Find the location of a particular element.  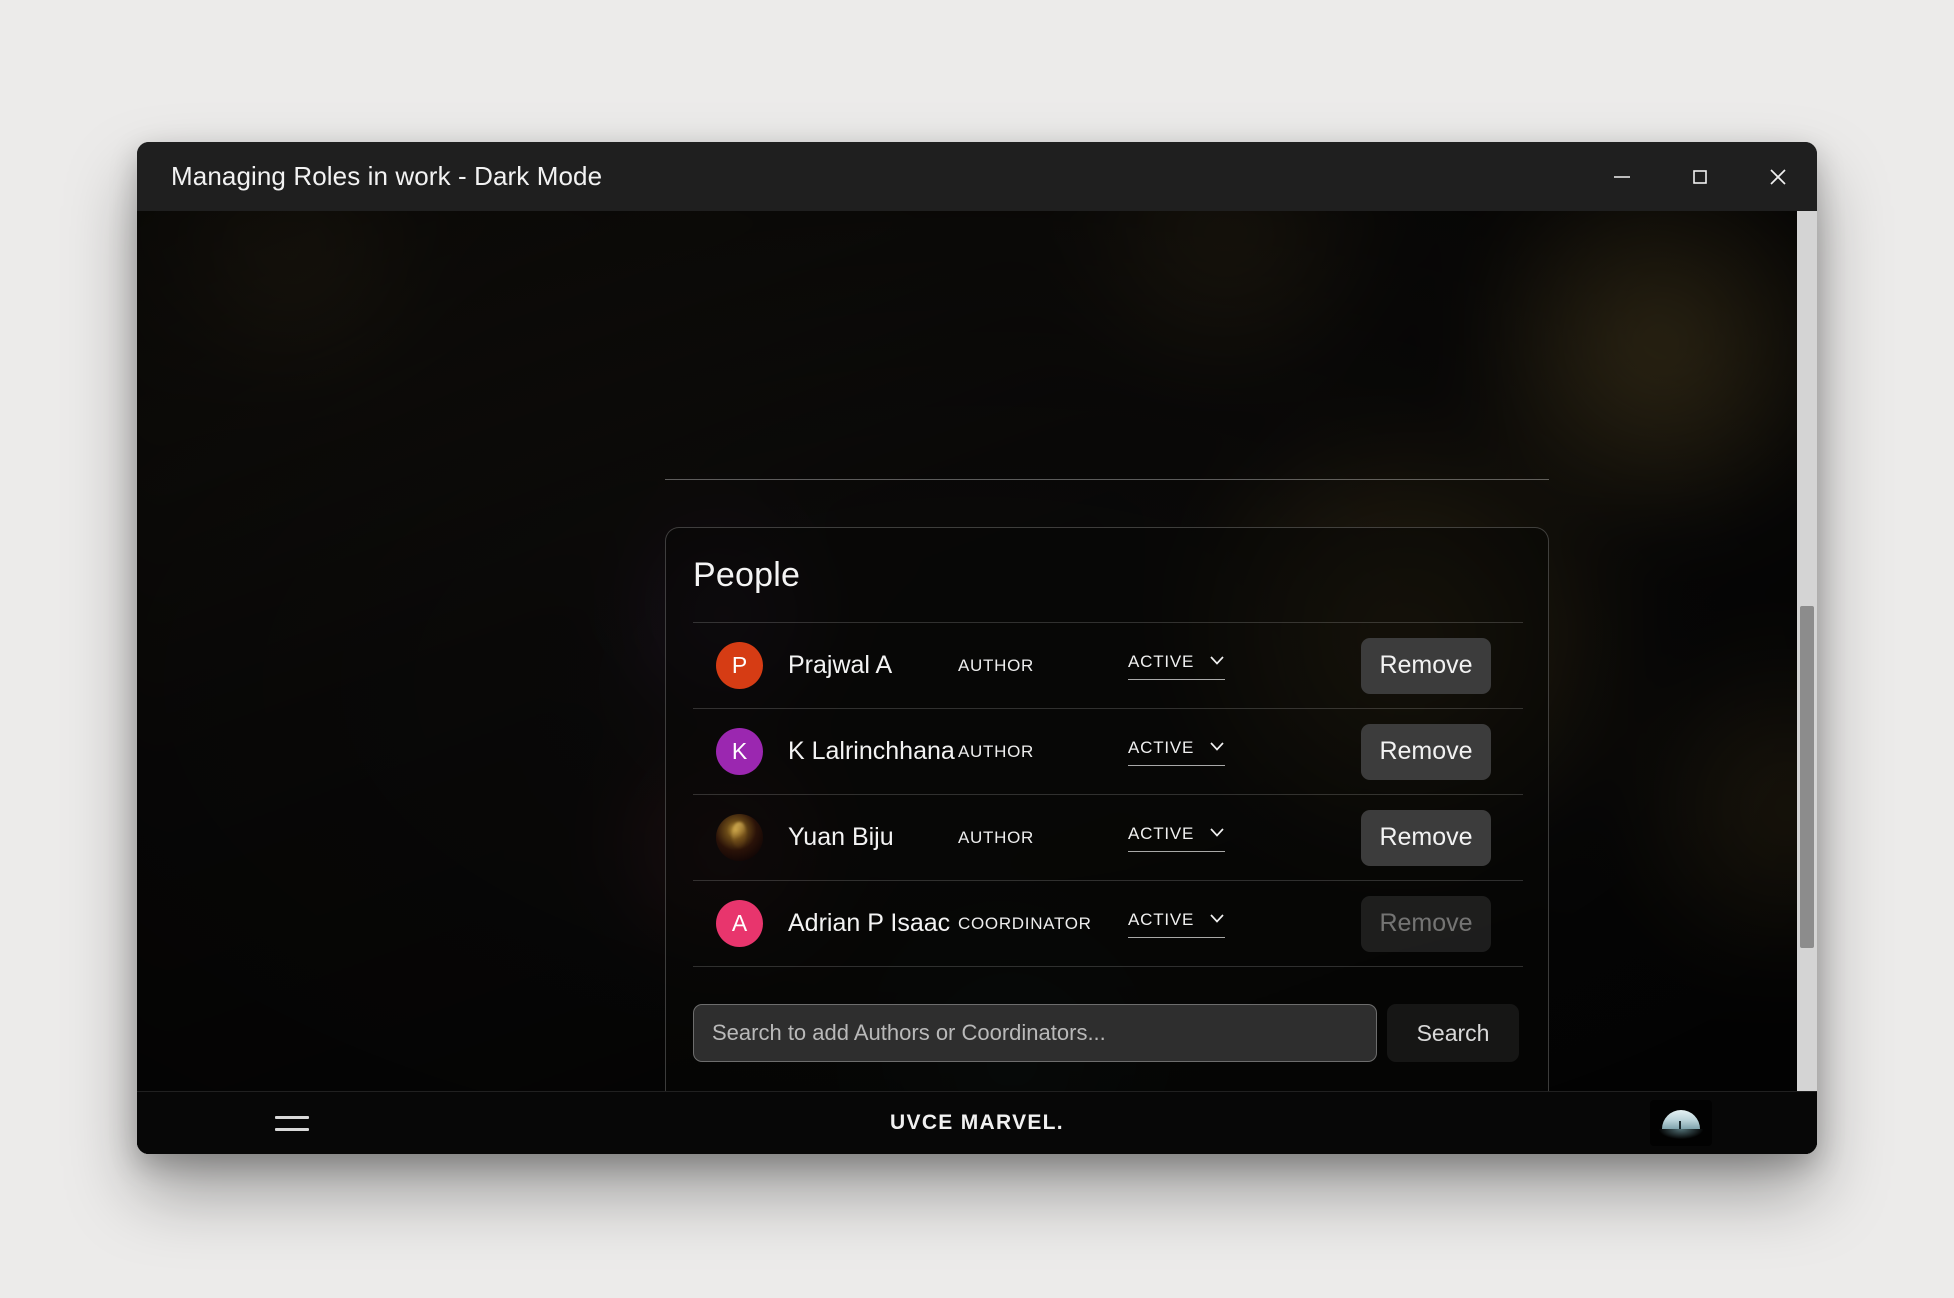

person-role: COORDINATOR is located at coordinates (1025, 923).